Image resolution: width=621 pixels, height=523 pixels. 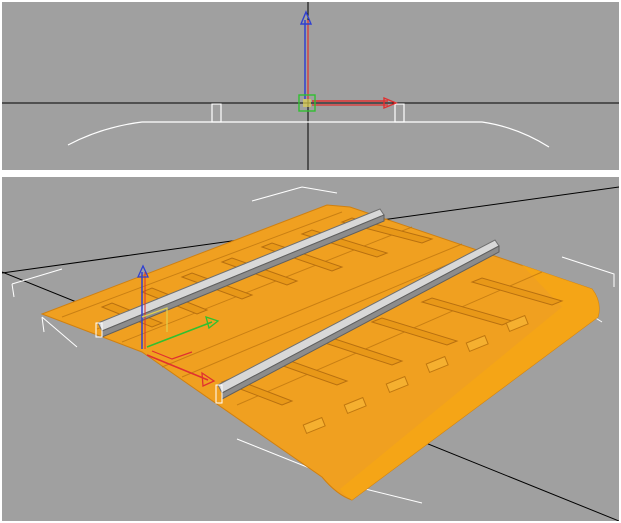 I want to click on move-gizmo-icon, so click(x=348, y=61).